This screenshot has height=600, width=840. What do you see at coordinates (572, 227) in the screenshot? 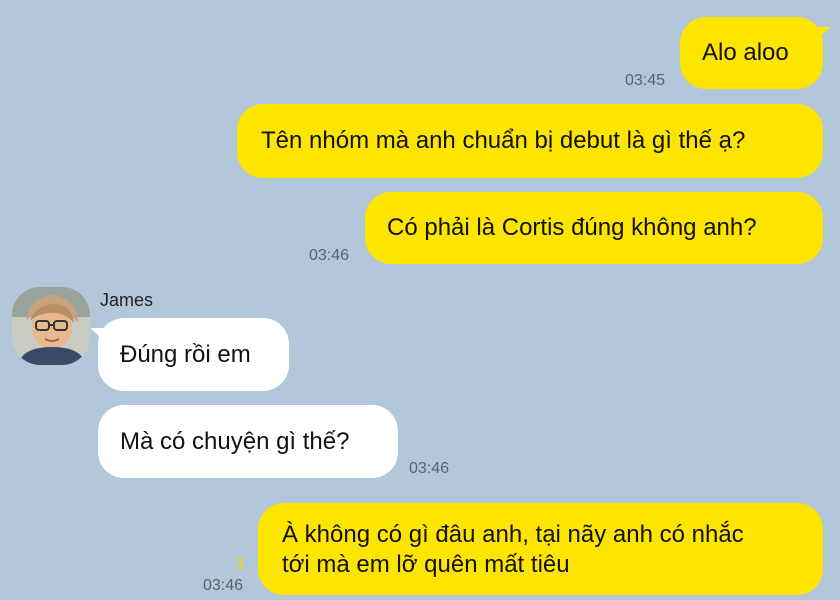
I see `message-text: Có phải là Cortis đúng không anh?` at bounding box center [572, 227].